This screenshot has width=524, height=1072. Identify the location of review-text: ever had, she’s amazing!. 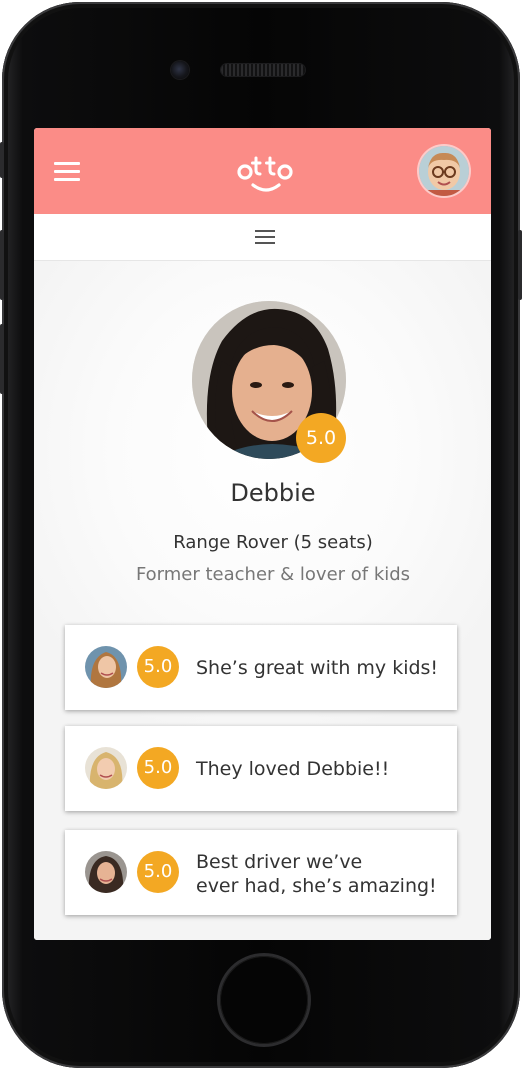
(316, 886).